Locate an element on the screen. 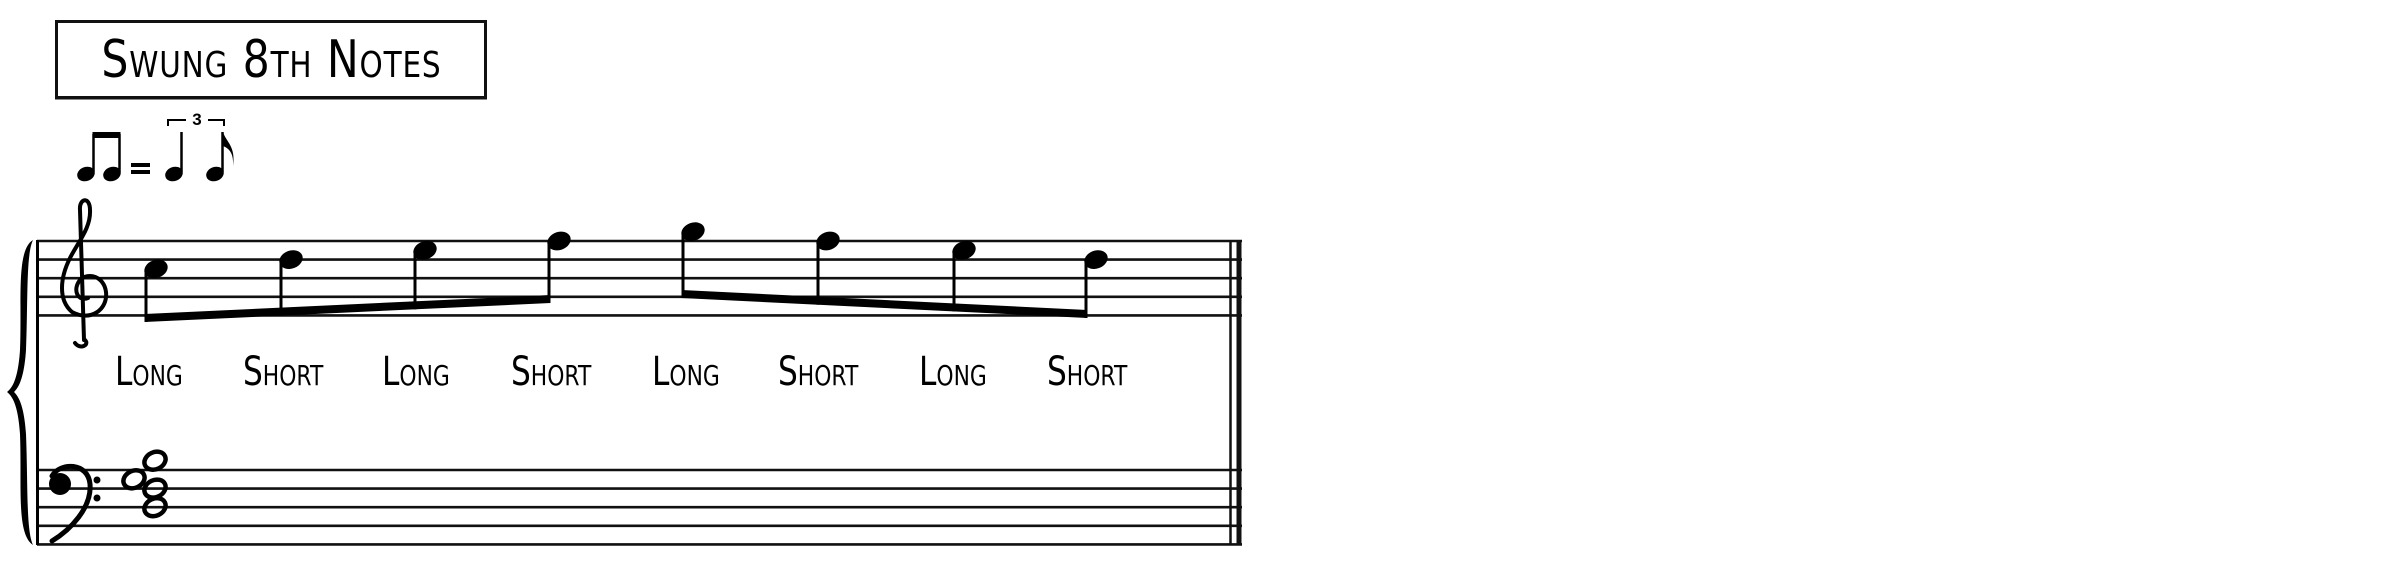 Image resolution: width=2400 pixels, height=568 pixels. title-box: Swung 8th Notes is located at coordinates (271, 59).